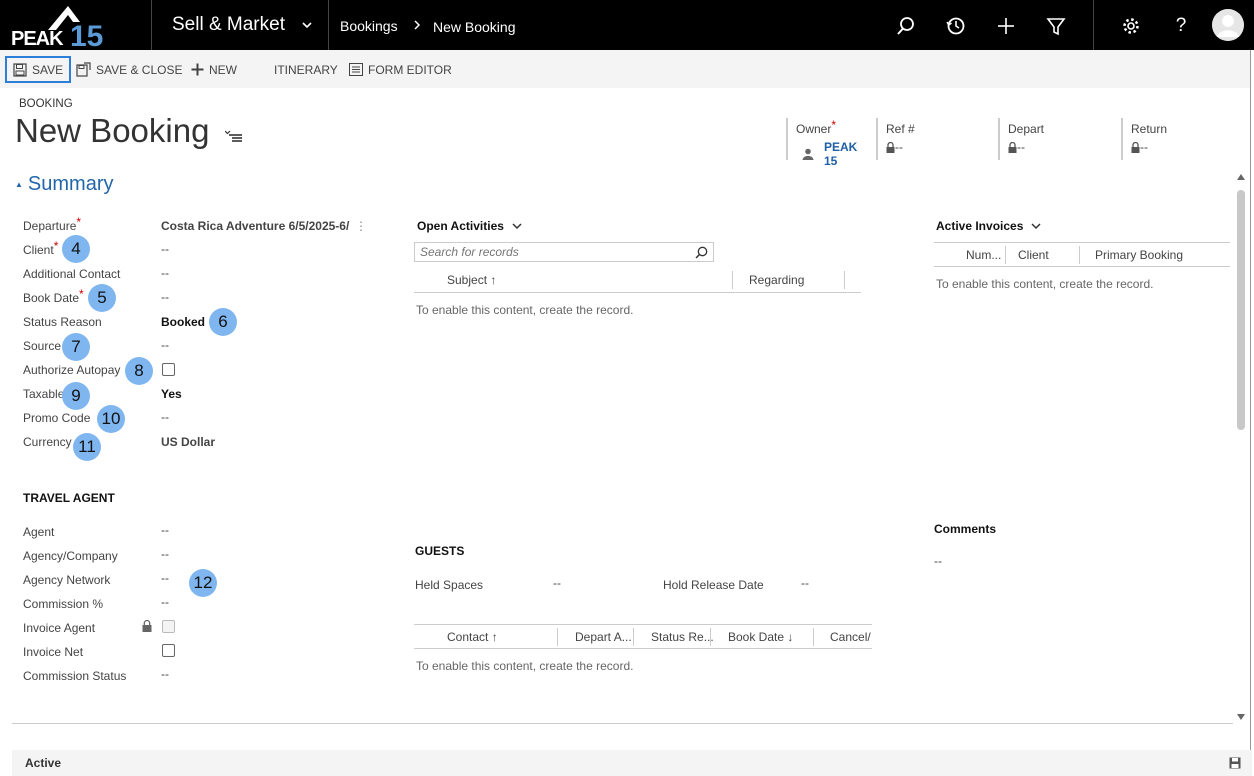  Describe the element at coordinates (1241, 310) in the screenshot. I see `scrollbar-thumb` at that location.